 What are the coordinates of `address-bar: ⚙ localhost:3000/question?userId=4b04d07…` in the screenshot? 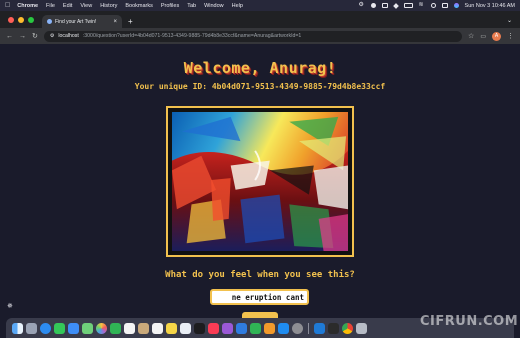 It's located at (253, 36).